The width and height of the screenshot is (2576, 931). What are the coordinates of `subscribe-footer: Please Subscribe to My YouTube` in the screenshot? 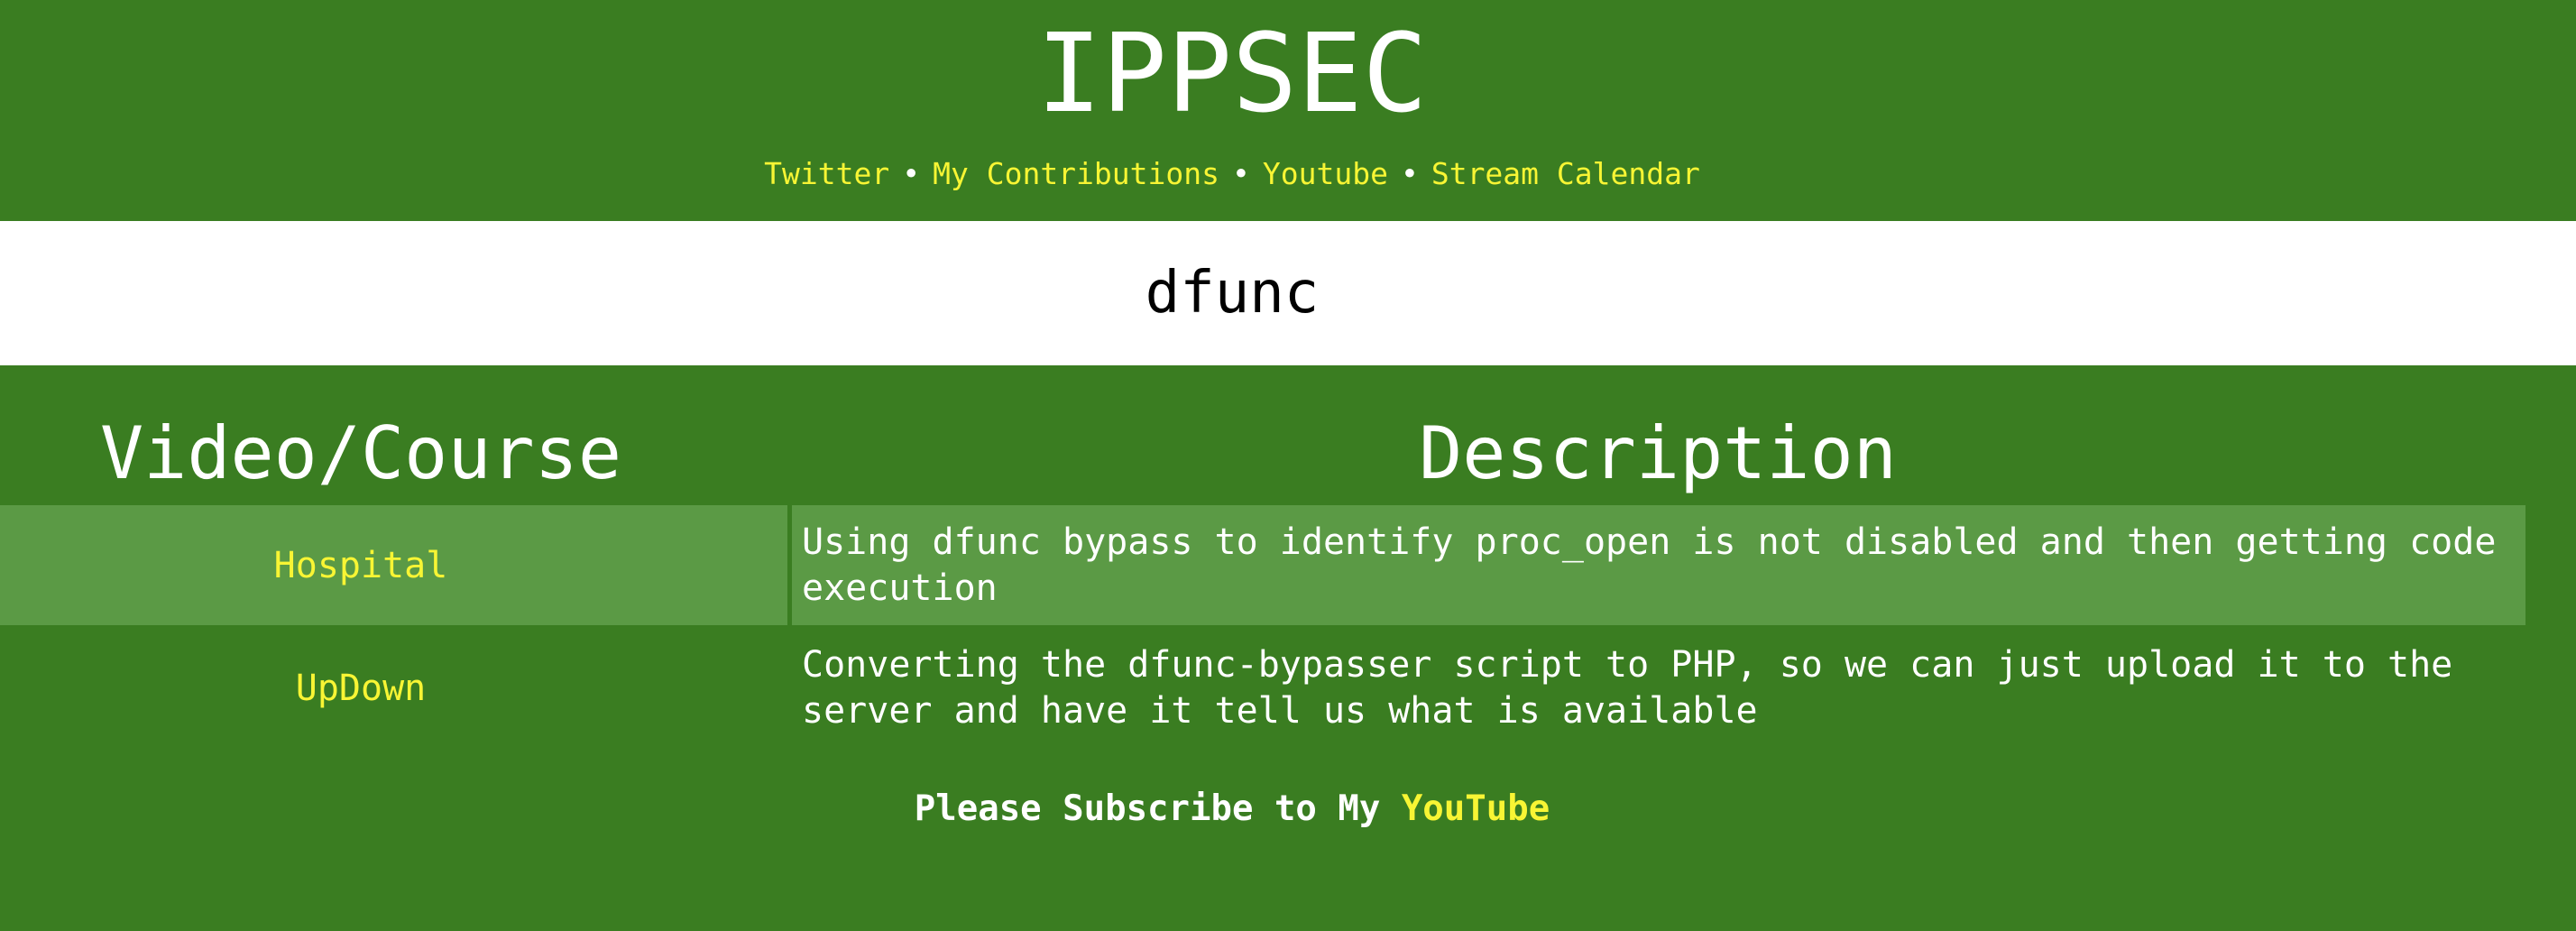 It's located at (1232, 810).